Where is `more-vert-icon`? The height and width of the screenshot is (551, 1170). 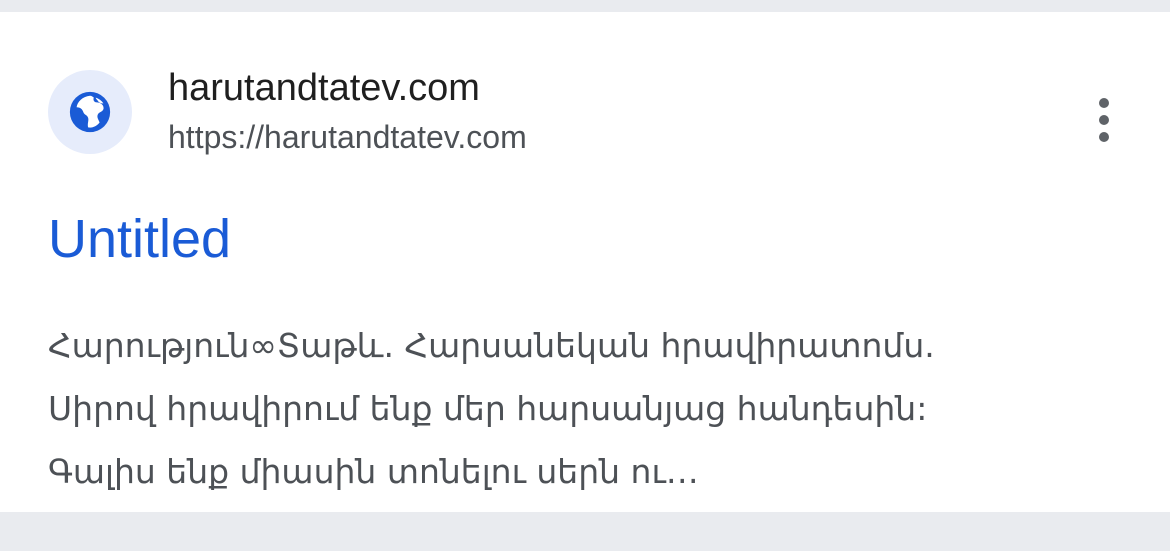
more-vert-icon is located at coordinates (1104, 103).